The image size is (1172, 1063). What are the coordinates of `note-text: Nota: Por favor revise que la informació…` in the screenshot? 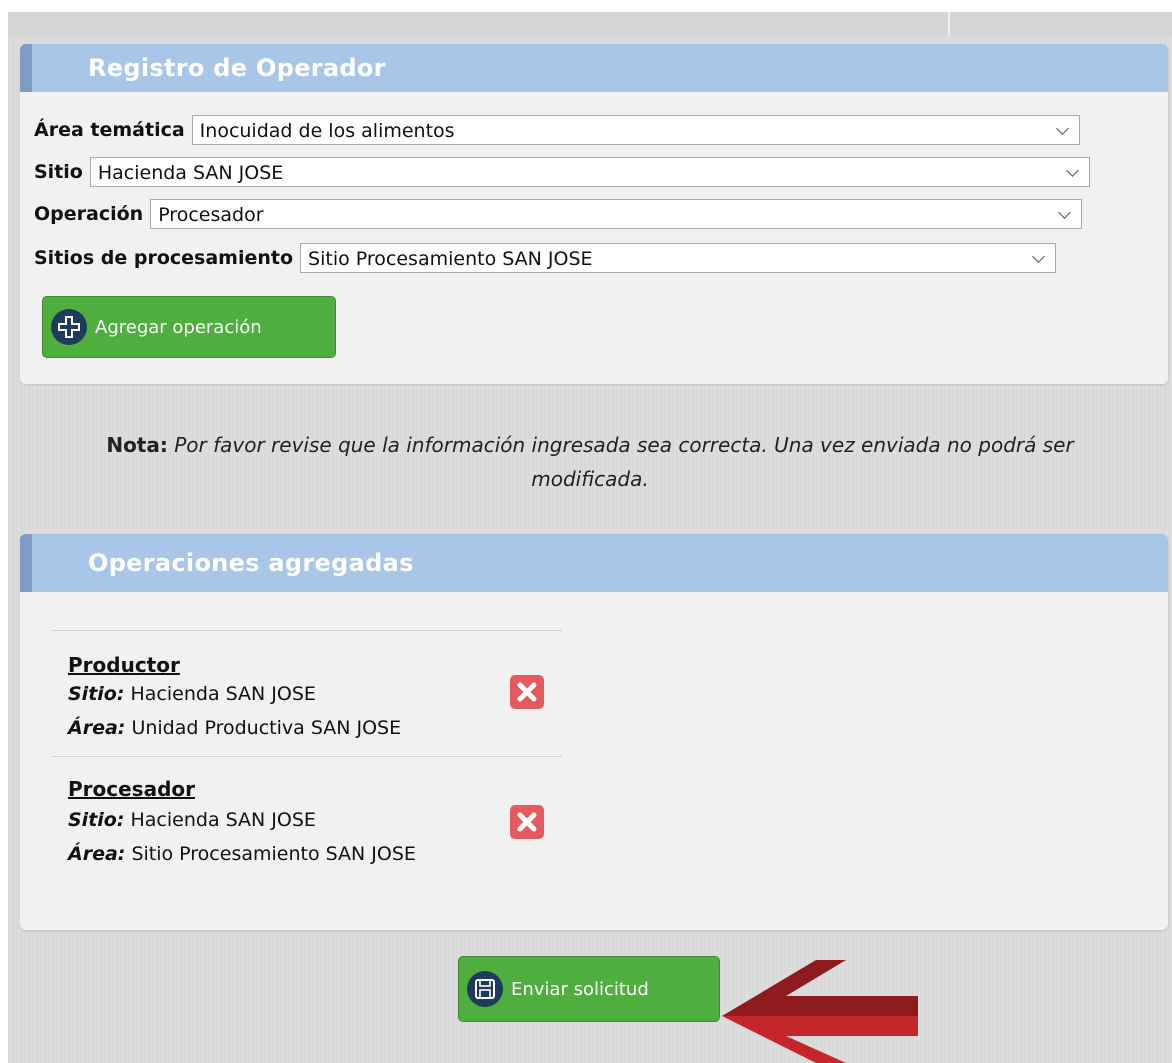 It's located at (590, 462).